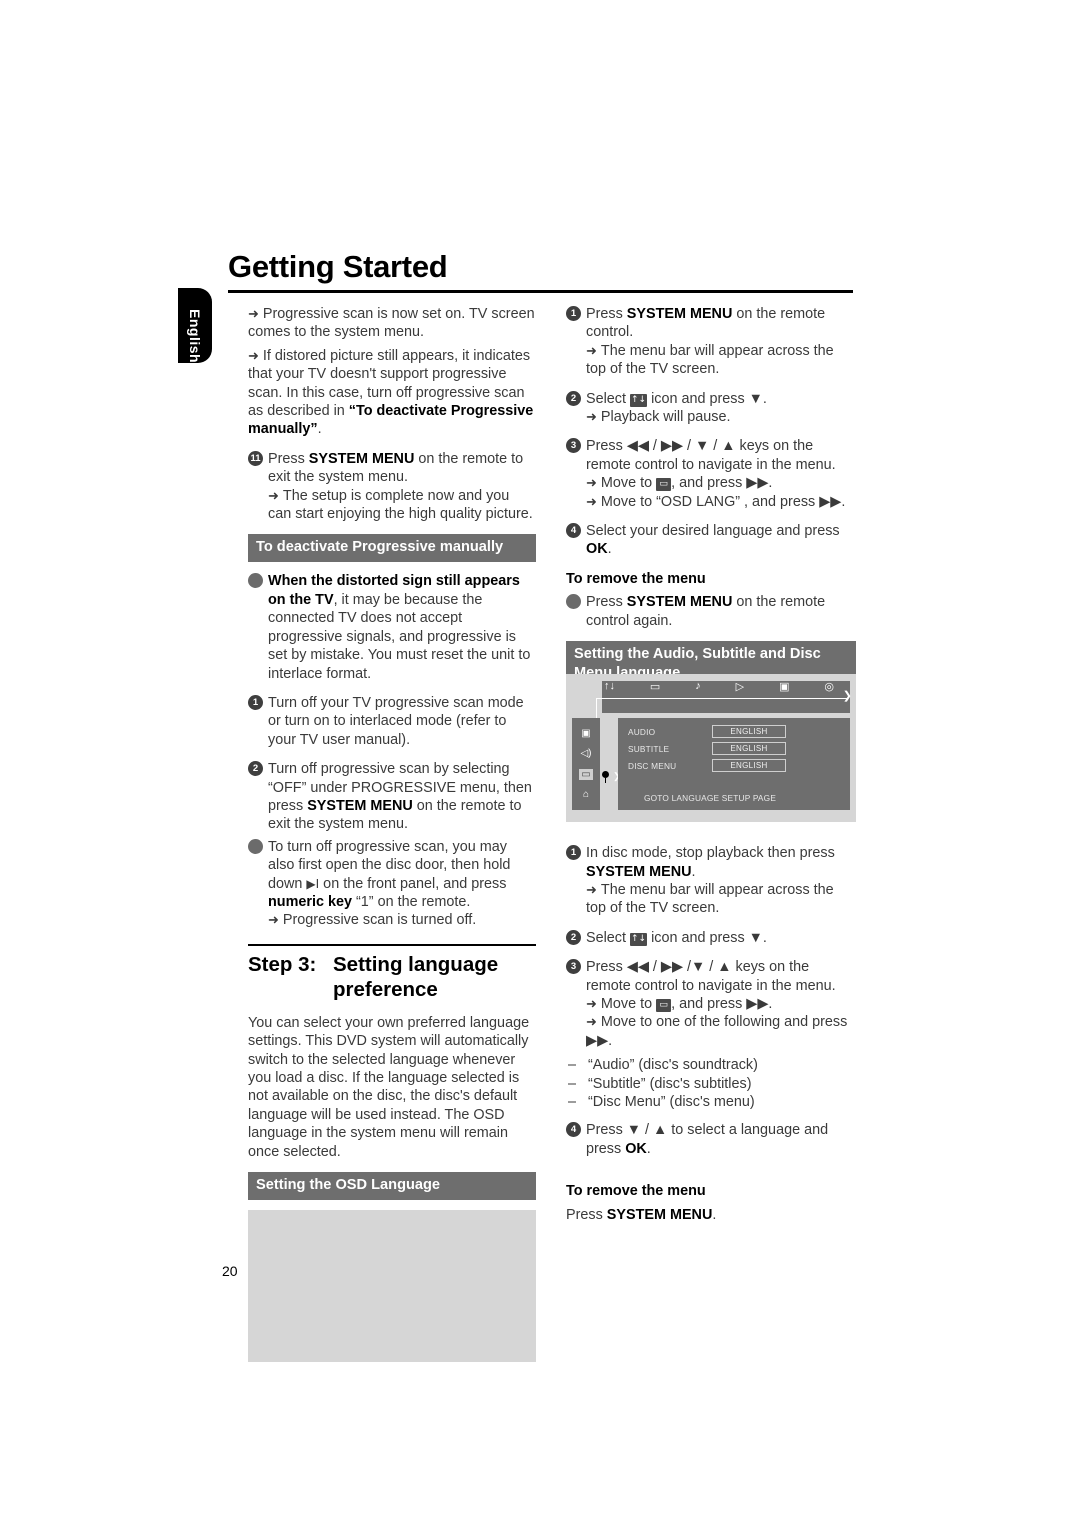  I want to click on osd-4-pre: Select your desired language and press, so click(713, 531).